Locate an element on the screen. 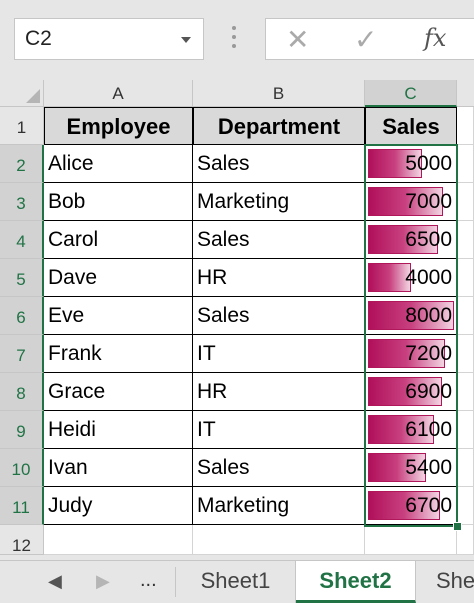 This screenshot has width=474, height=603. sales-value: 6500 is located at coordinates (428, 239).